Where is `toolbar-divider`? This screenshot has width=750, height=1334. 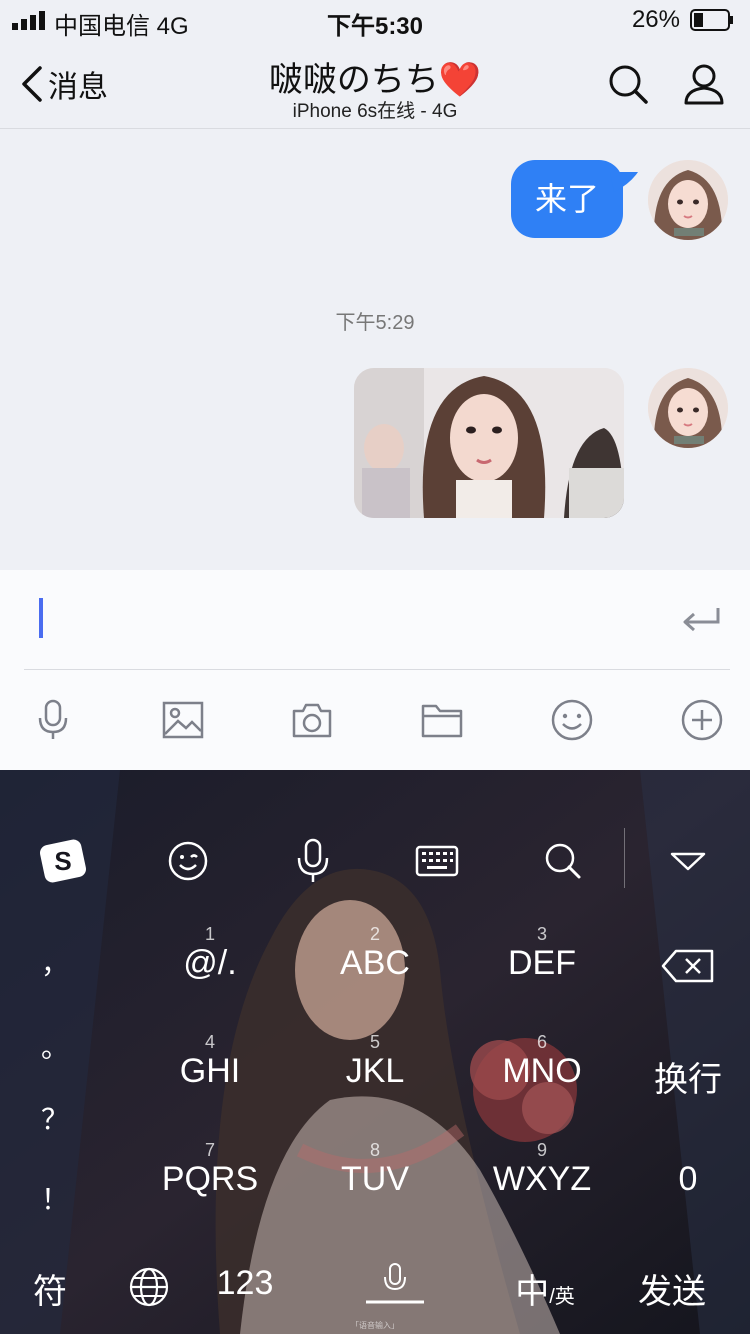 toolbar-divider is located at coordinates (624, 858).